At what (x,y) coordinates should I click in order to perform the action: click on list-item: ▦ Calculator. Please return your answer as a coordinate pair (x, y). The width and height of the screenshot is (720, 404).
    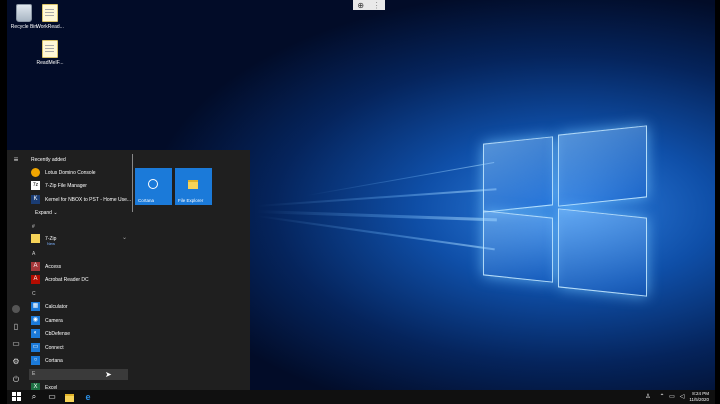
    Looking at the image, I should click on (79, 306).